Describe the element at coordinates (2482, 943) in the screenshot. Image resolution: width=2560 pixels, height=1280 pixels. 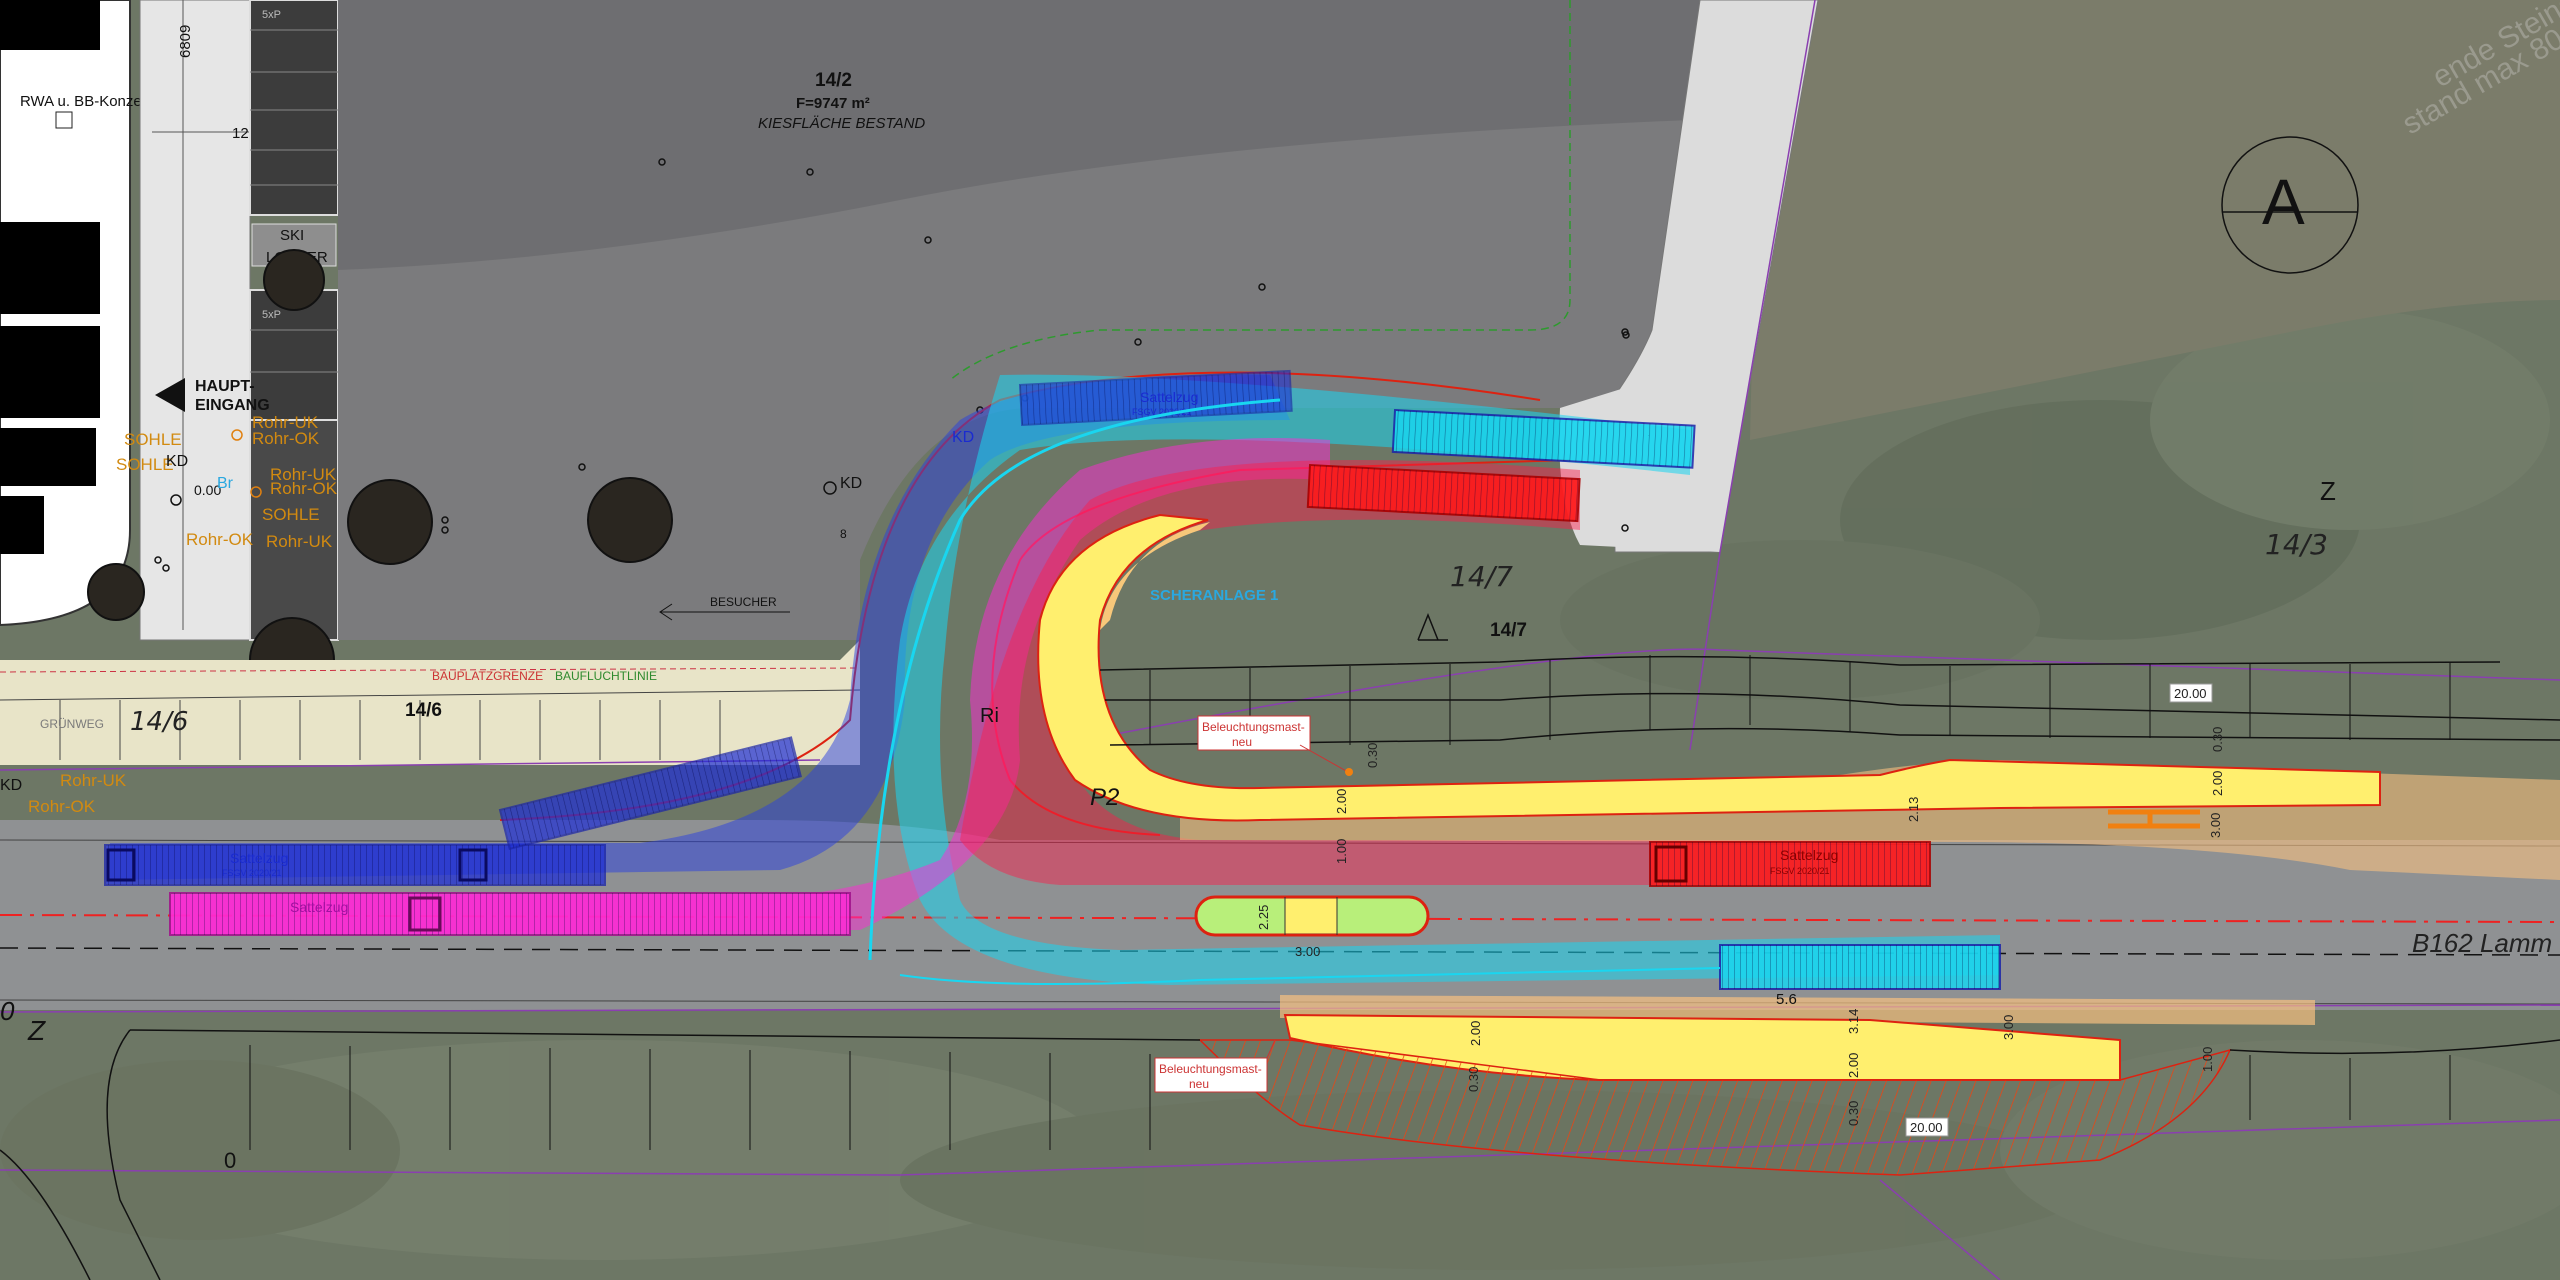
I see `road-label: B162 Lamm` at that location.